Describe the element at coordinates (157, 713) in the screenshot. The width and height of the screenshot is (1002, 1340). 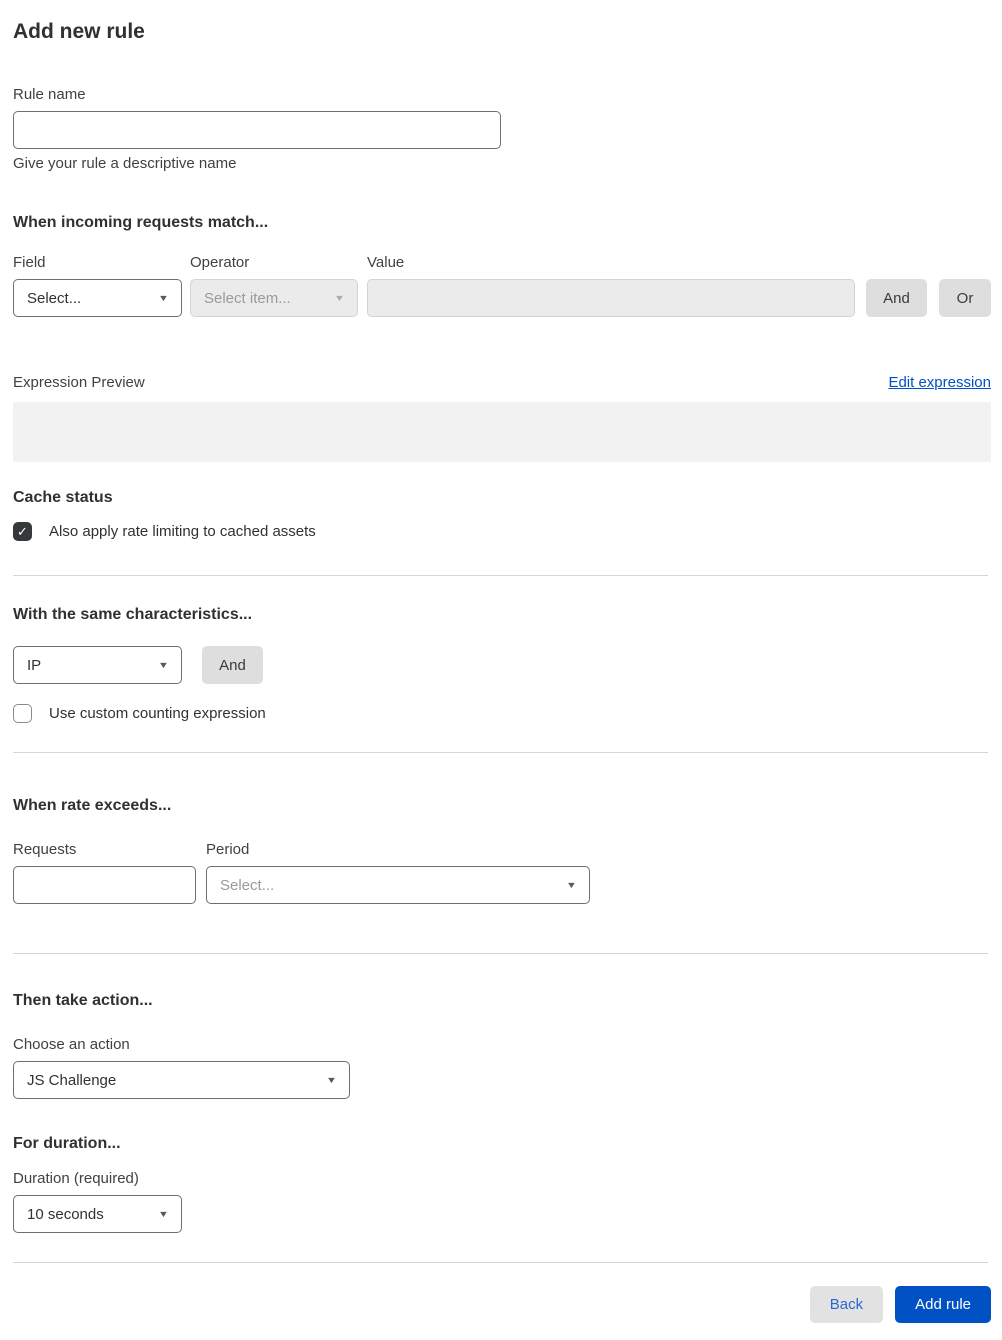
I see `custom-counting-checkbox-label: Use custom counting expression` at that location.